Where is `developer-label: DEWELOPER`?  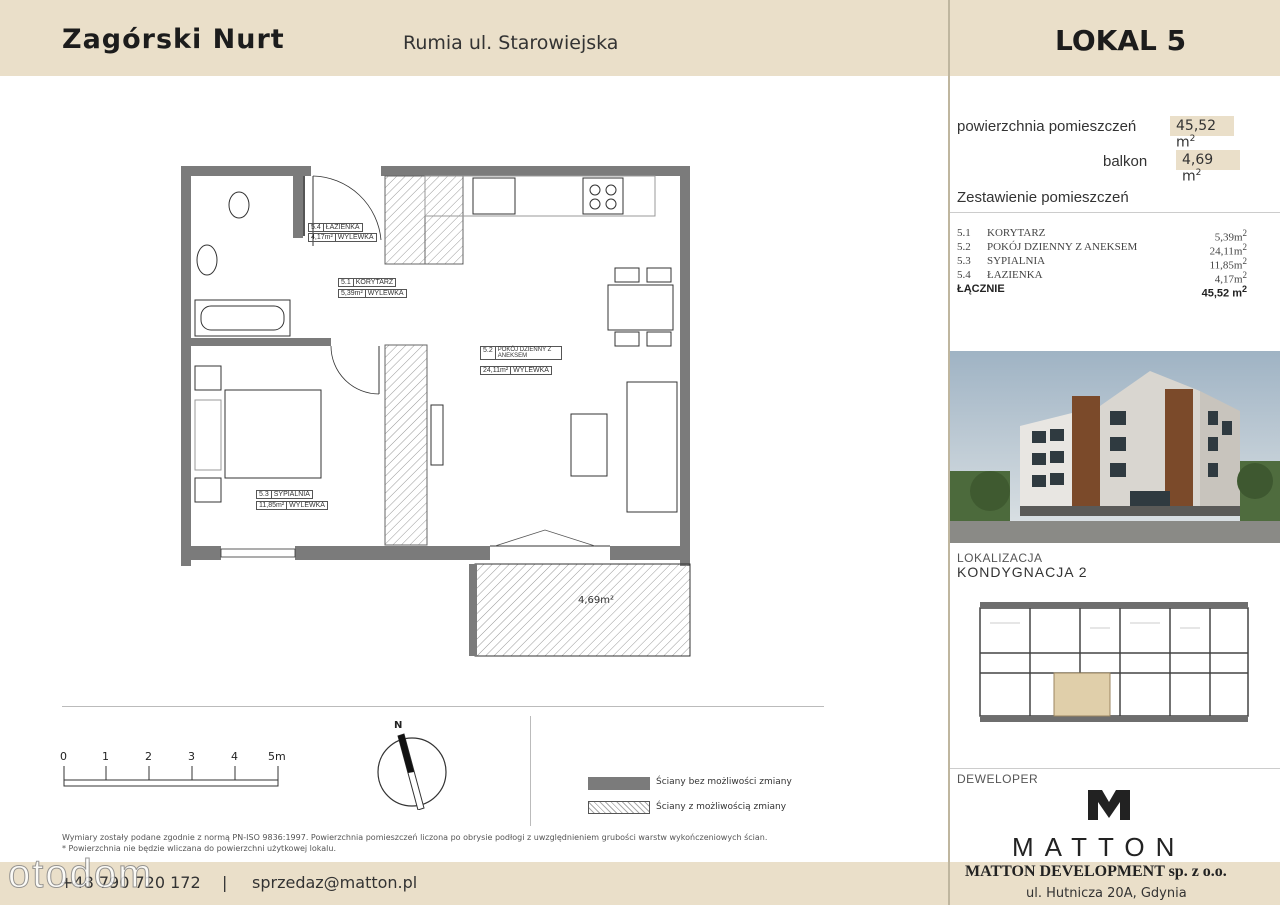
developer-label: DEWELOPER is located at coordinates (998, 779).